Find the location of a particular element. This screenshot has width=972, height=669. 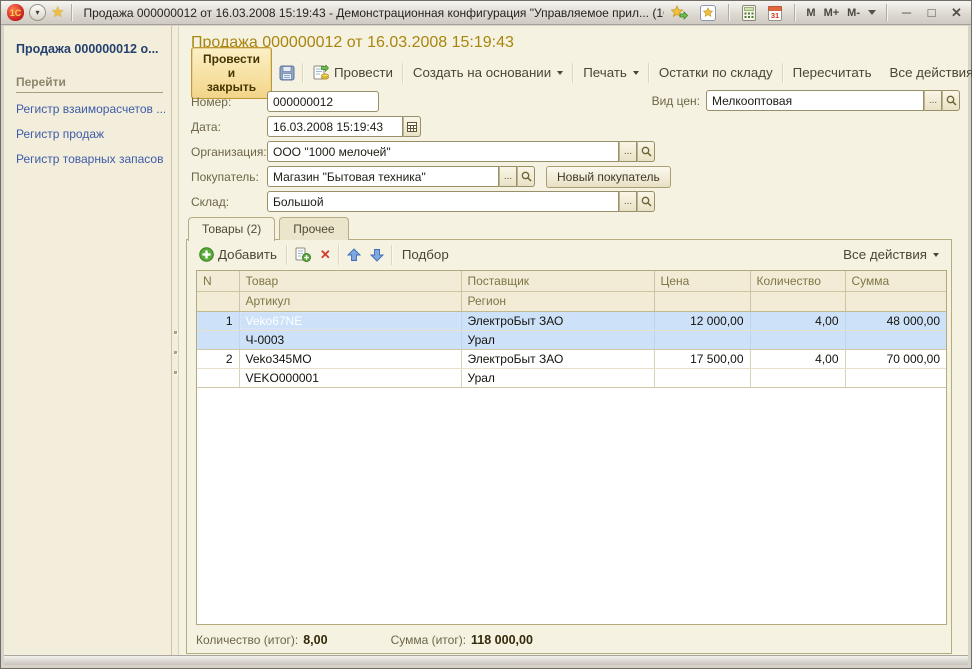

date-picker-button is located at coordinates (412, 126).